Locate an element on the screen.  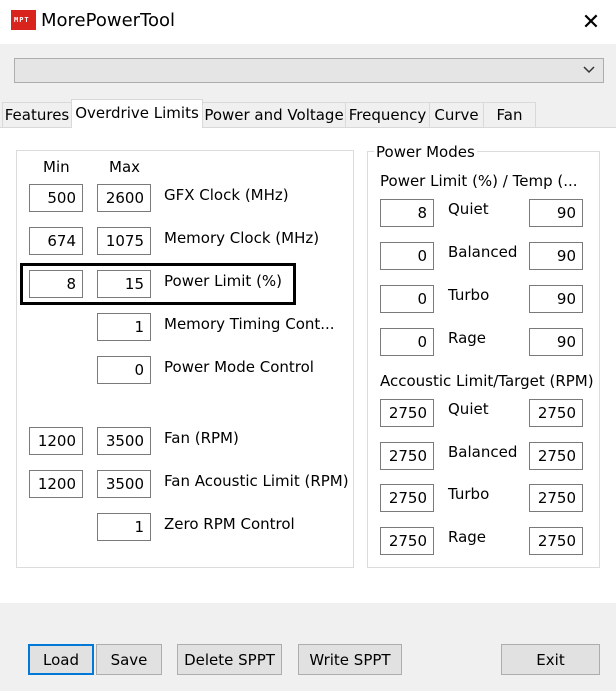
power-mode-control-field: 0 is located at coordinates (124, 370).